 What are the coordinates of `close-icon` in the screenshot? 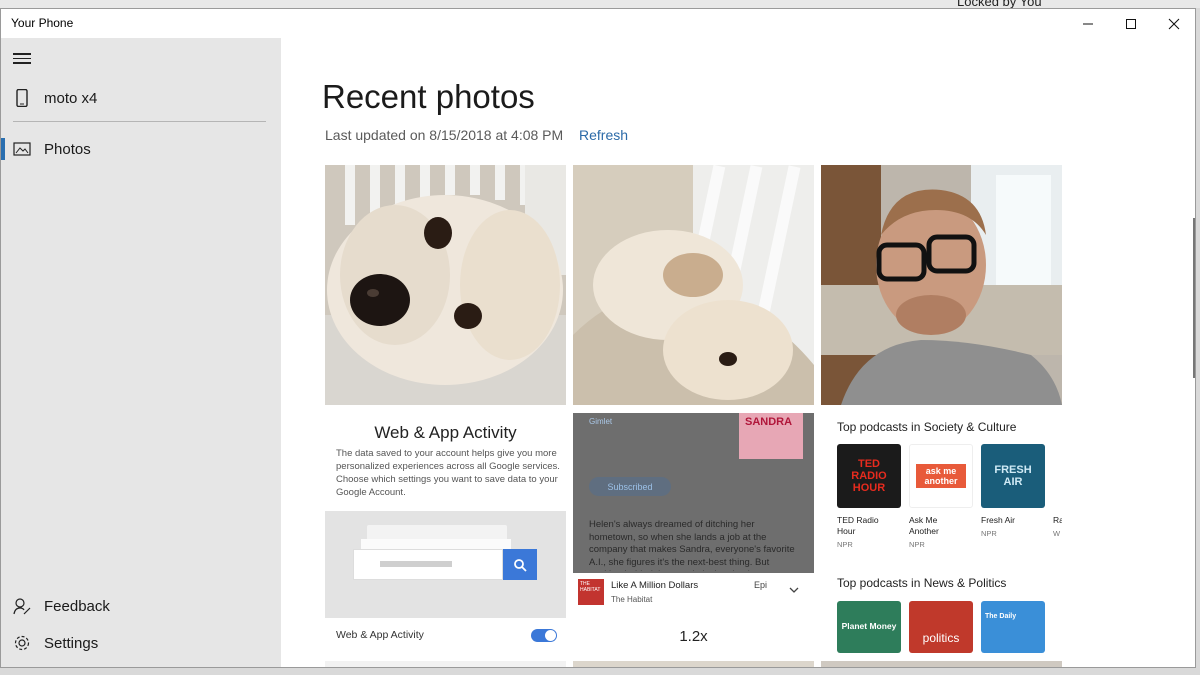 It's located at (1174, 23).